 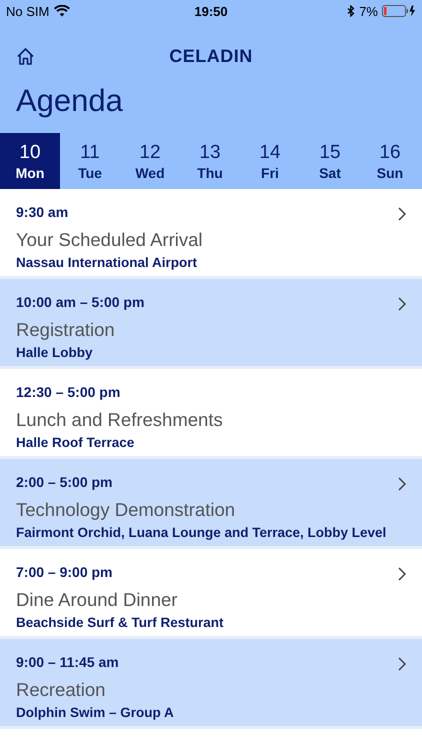 What do you see at coordinates (107, 262) in the screenshot?
I see `event-location: Nassau International Airport` at bounding box center [107, 262].